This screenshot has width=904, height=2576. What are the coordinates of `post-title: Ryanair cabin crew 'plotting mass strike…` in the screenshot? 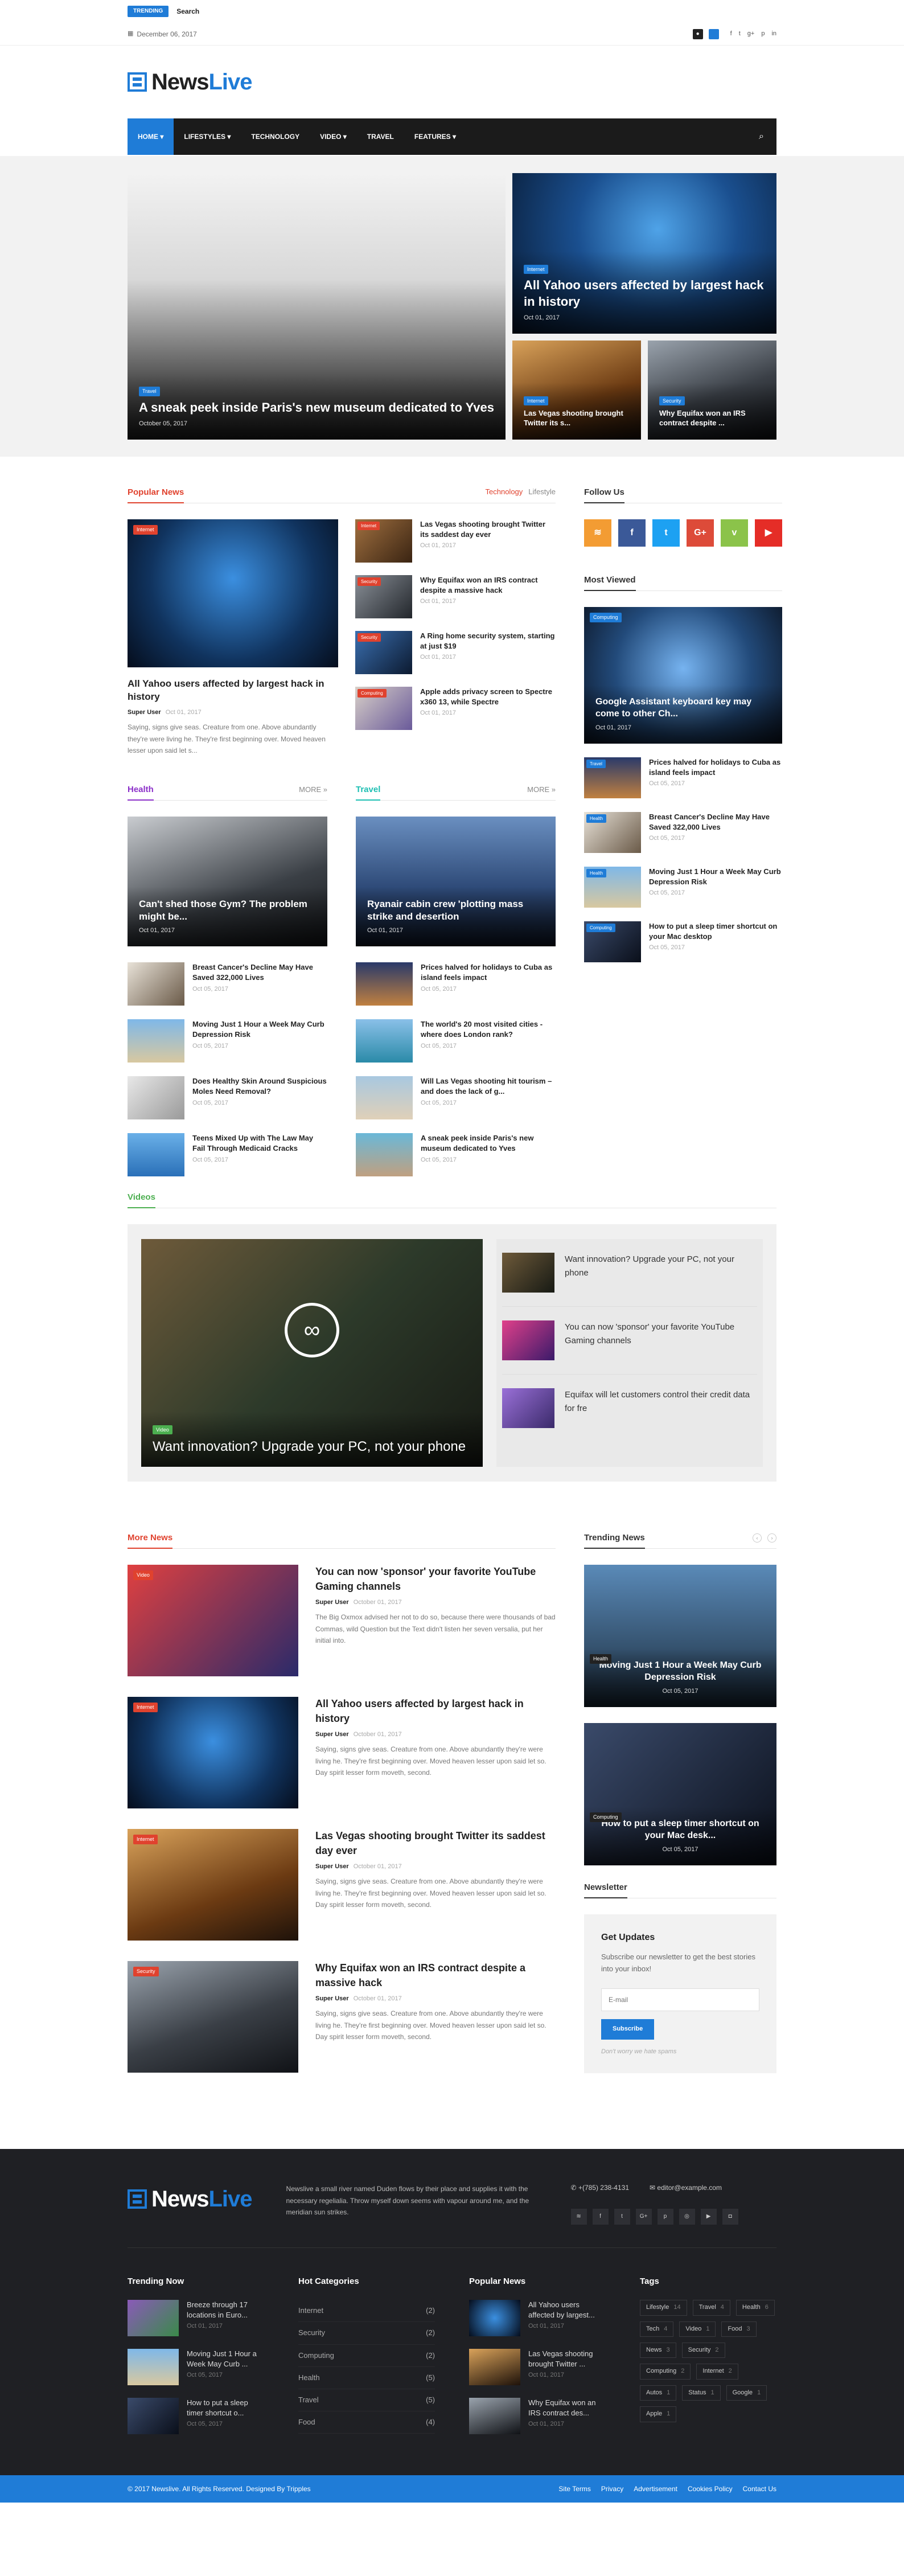 It's located at (455, 910).